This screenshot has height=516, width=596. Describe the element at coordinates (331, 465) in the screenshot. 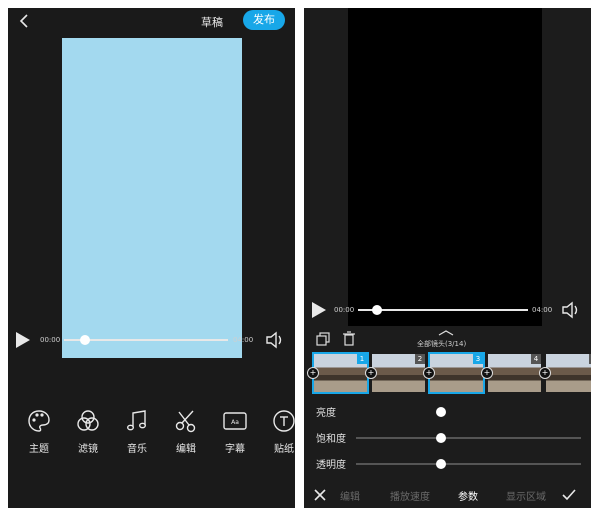

I see `param-label: 透明度` at that location.